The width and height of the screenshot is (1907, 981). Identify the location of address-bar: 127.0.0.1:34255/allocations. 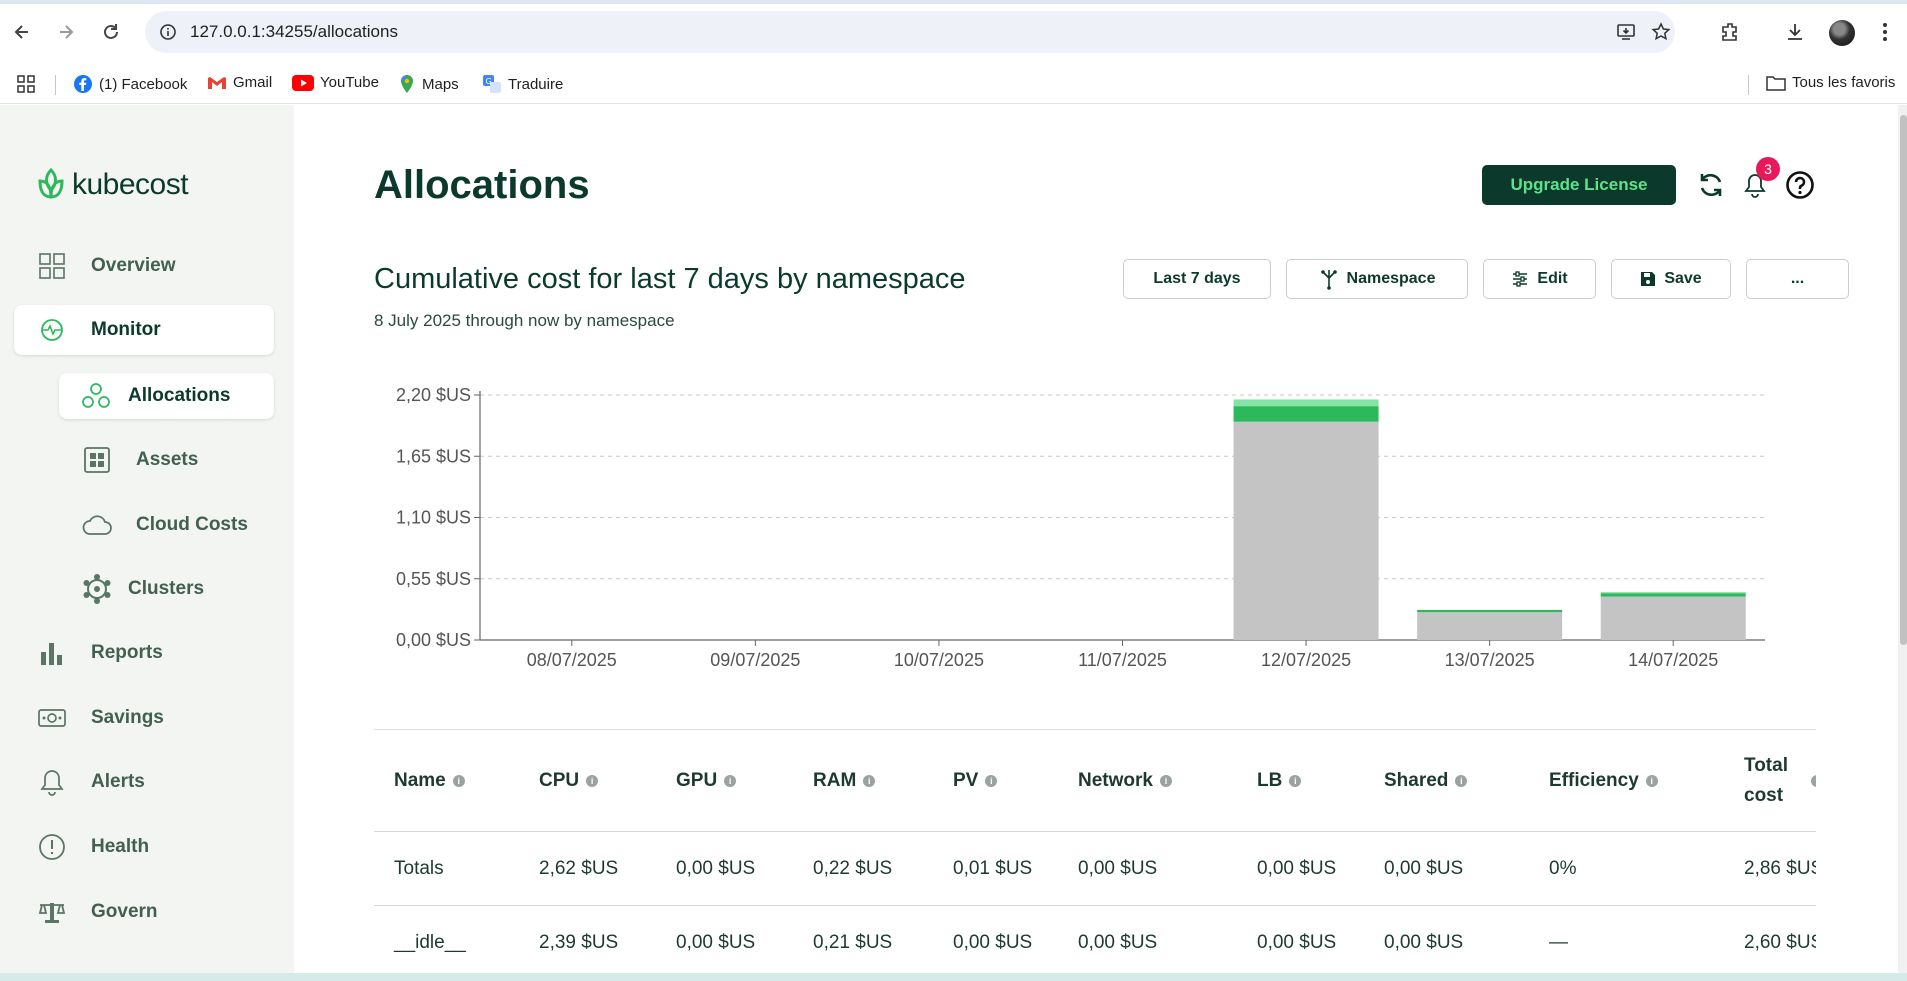
(910, 32).